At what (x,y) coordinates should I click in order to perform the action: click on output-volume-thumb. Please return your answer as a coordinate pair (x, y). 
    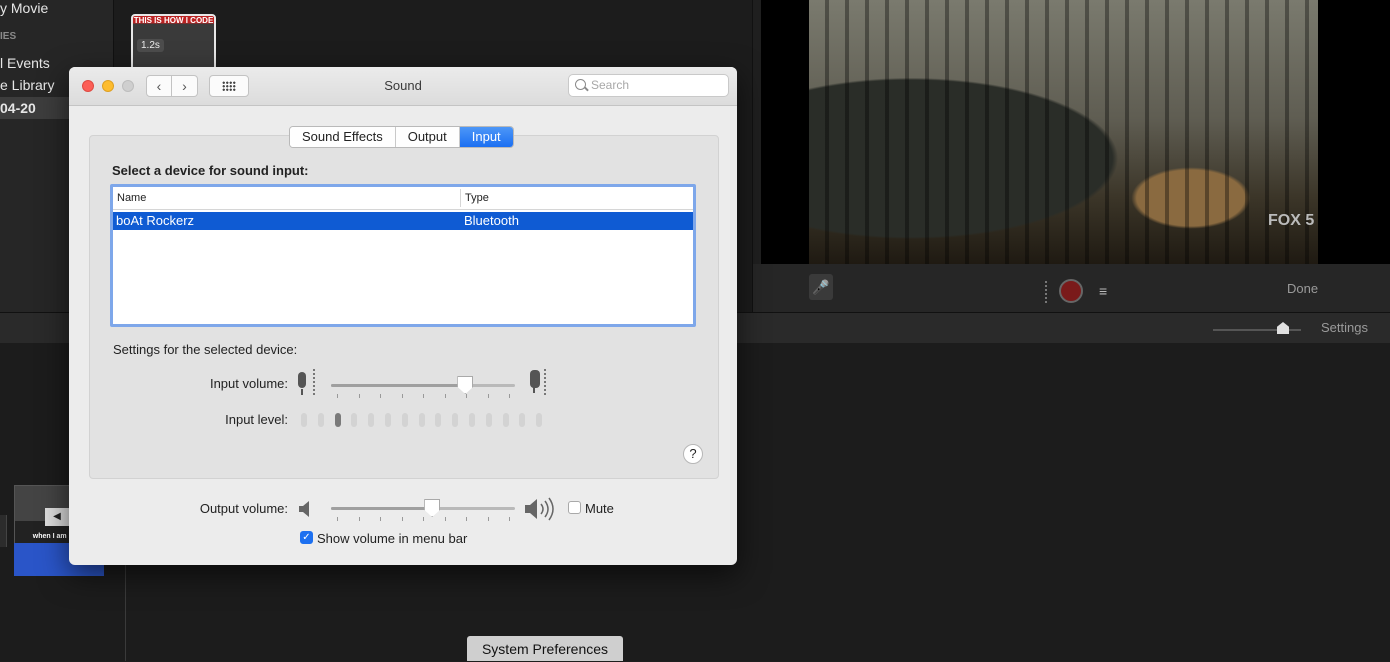
    Looking at the image, I should click on (432, 508).